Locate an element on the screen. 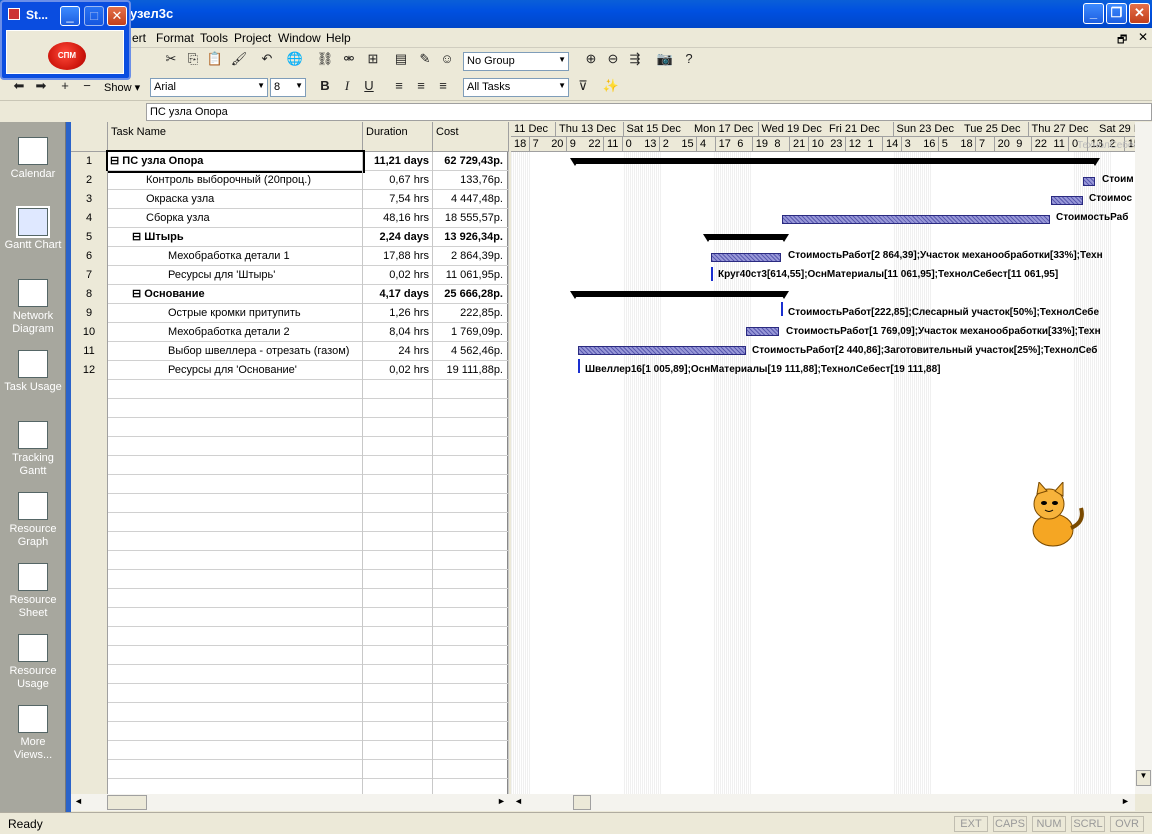 This screenshot has height=834, width=1152. cell-task-name: Ресурсы для 'Основание' is located at coordinates (235, 370).